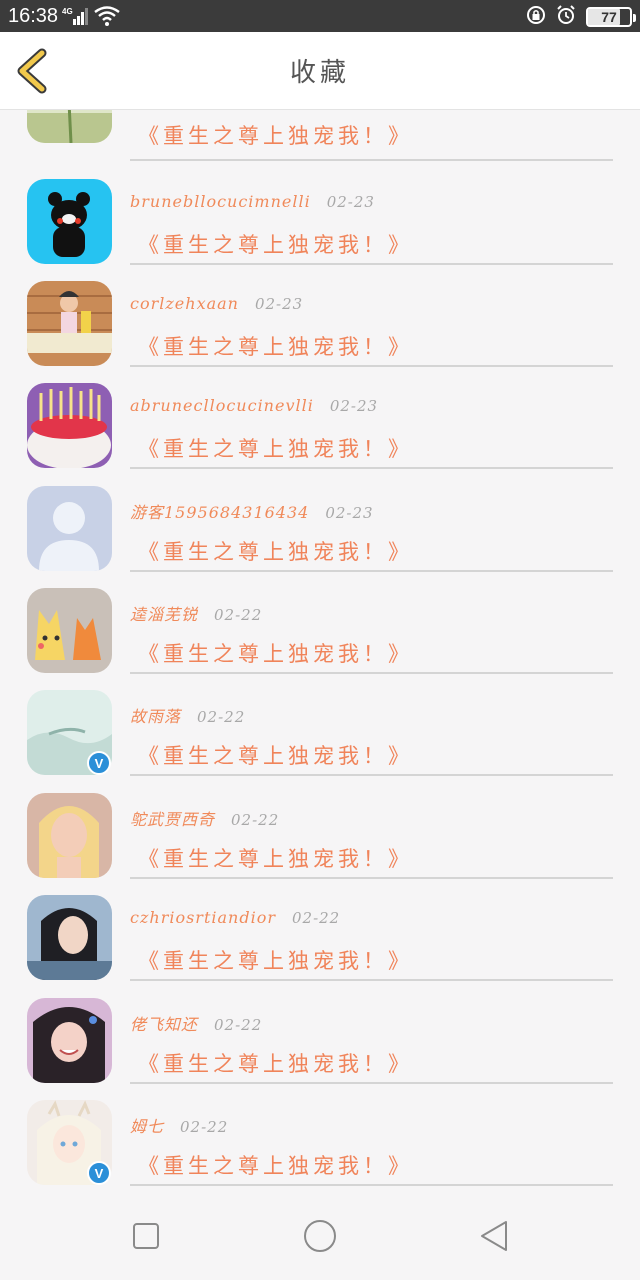  Describe the element at coordinates (320, 946) in the screenshot. I see `list-item: czhriosrtiandior 02-22 《重生之尊上独宠我！》` at that location.